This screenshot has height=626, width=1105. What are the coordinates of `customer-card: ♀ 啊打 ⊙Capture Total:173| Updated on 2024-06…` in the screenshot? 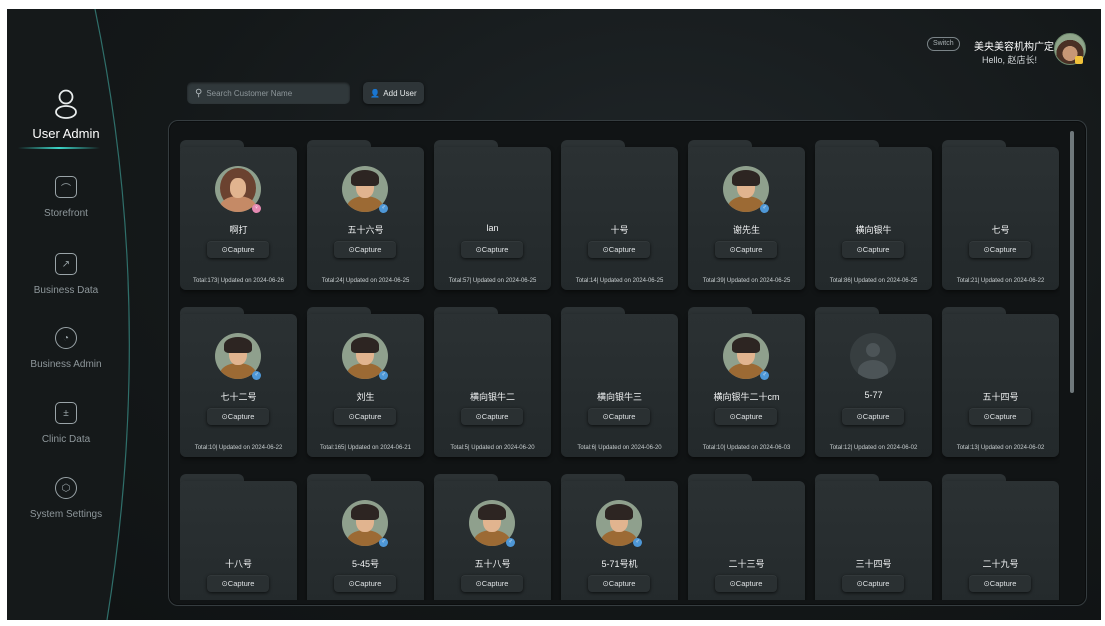 It's located at (238, 215).